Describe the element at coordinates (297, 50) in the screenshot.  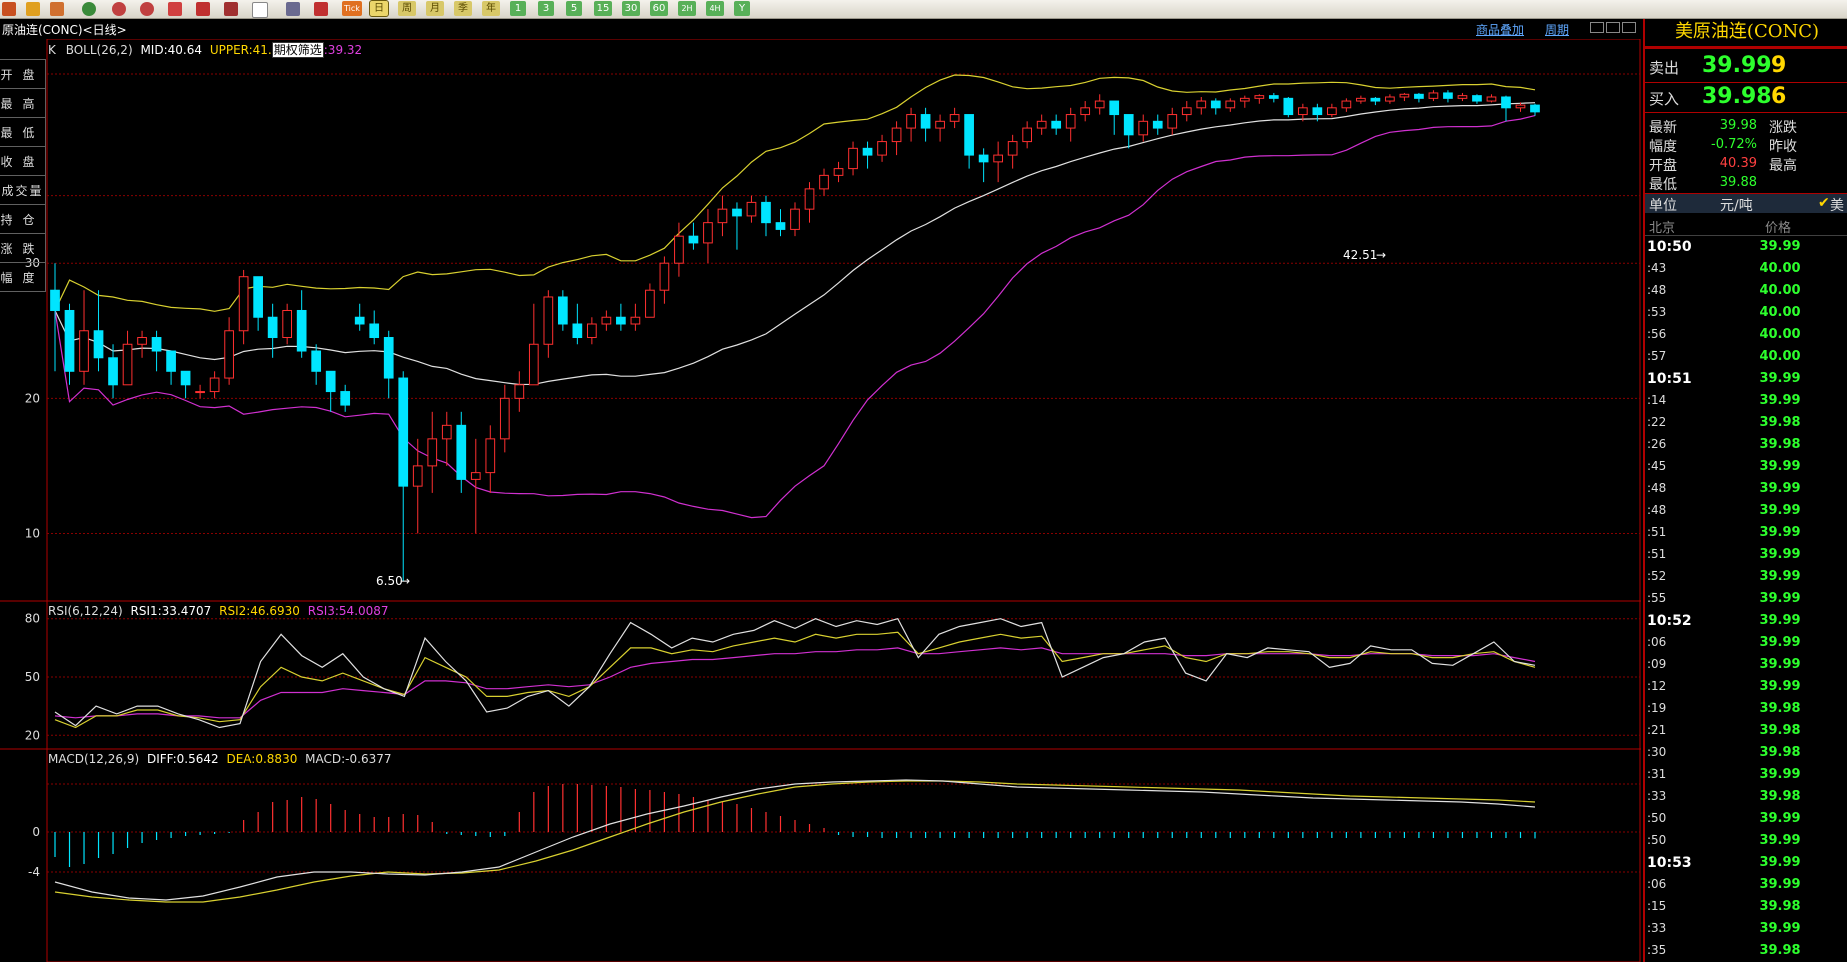
I see `option-filter-button: 期权筛选` at that location.